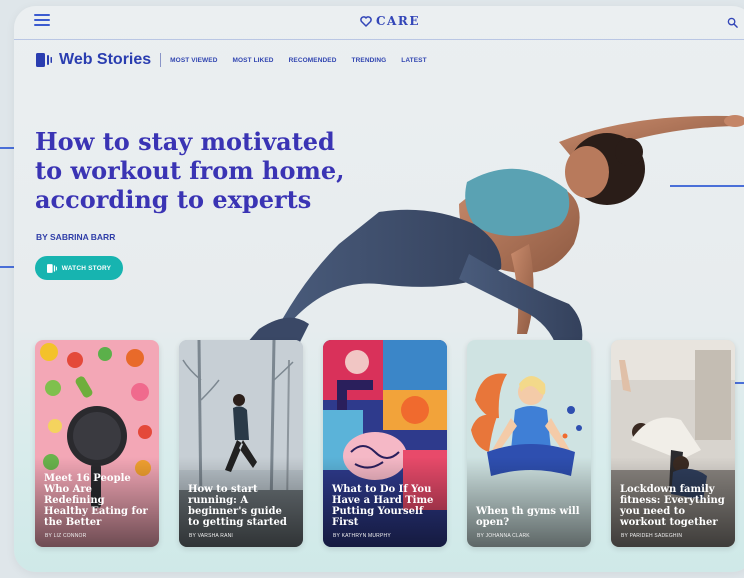 The width and height of the screenshot is (744, 578). What do you see at coordinates (529, 443) in the screenshot?
I see `story-card: When th gyms will open? BY JOHANNA CLARK` at bounding box center [529, 443].